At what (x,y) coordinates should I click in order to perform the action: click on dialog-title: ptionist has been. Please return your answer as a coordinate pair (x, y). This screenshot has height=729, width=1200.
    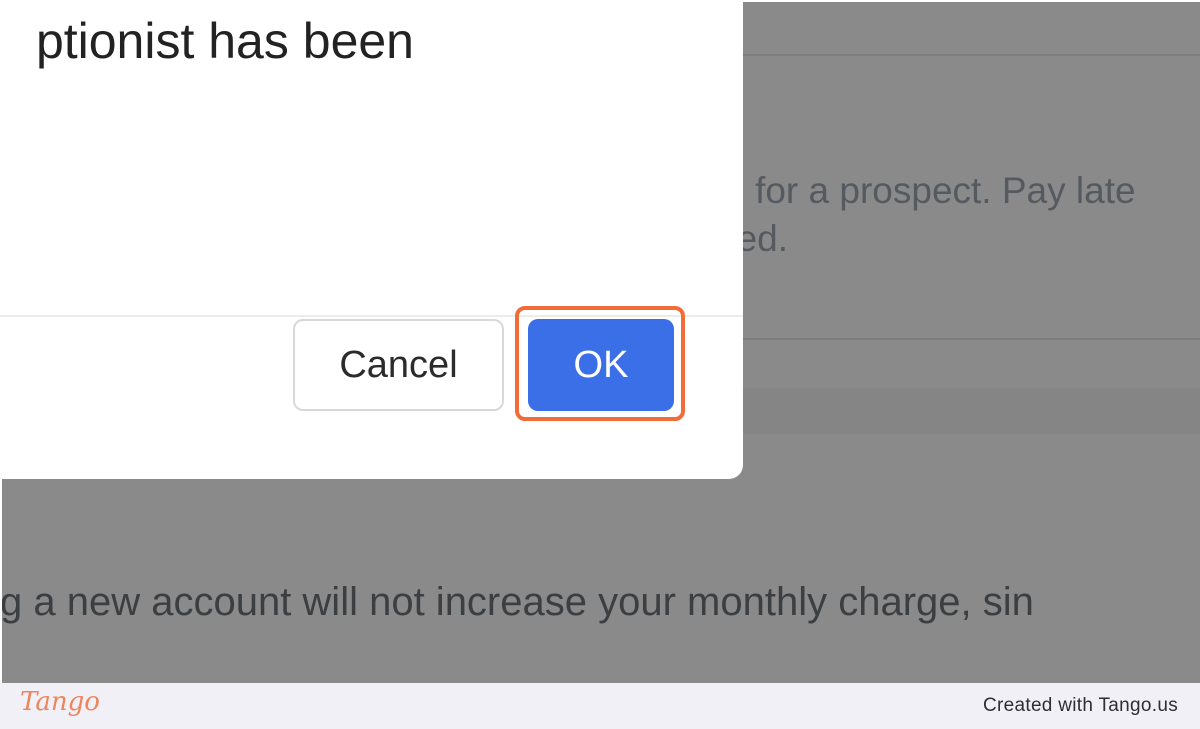
    Looking at the image, I should click on (224, 41).